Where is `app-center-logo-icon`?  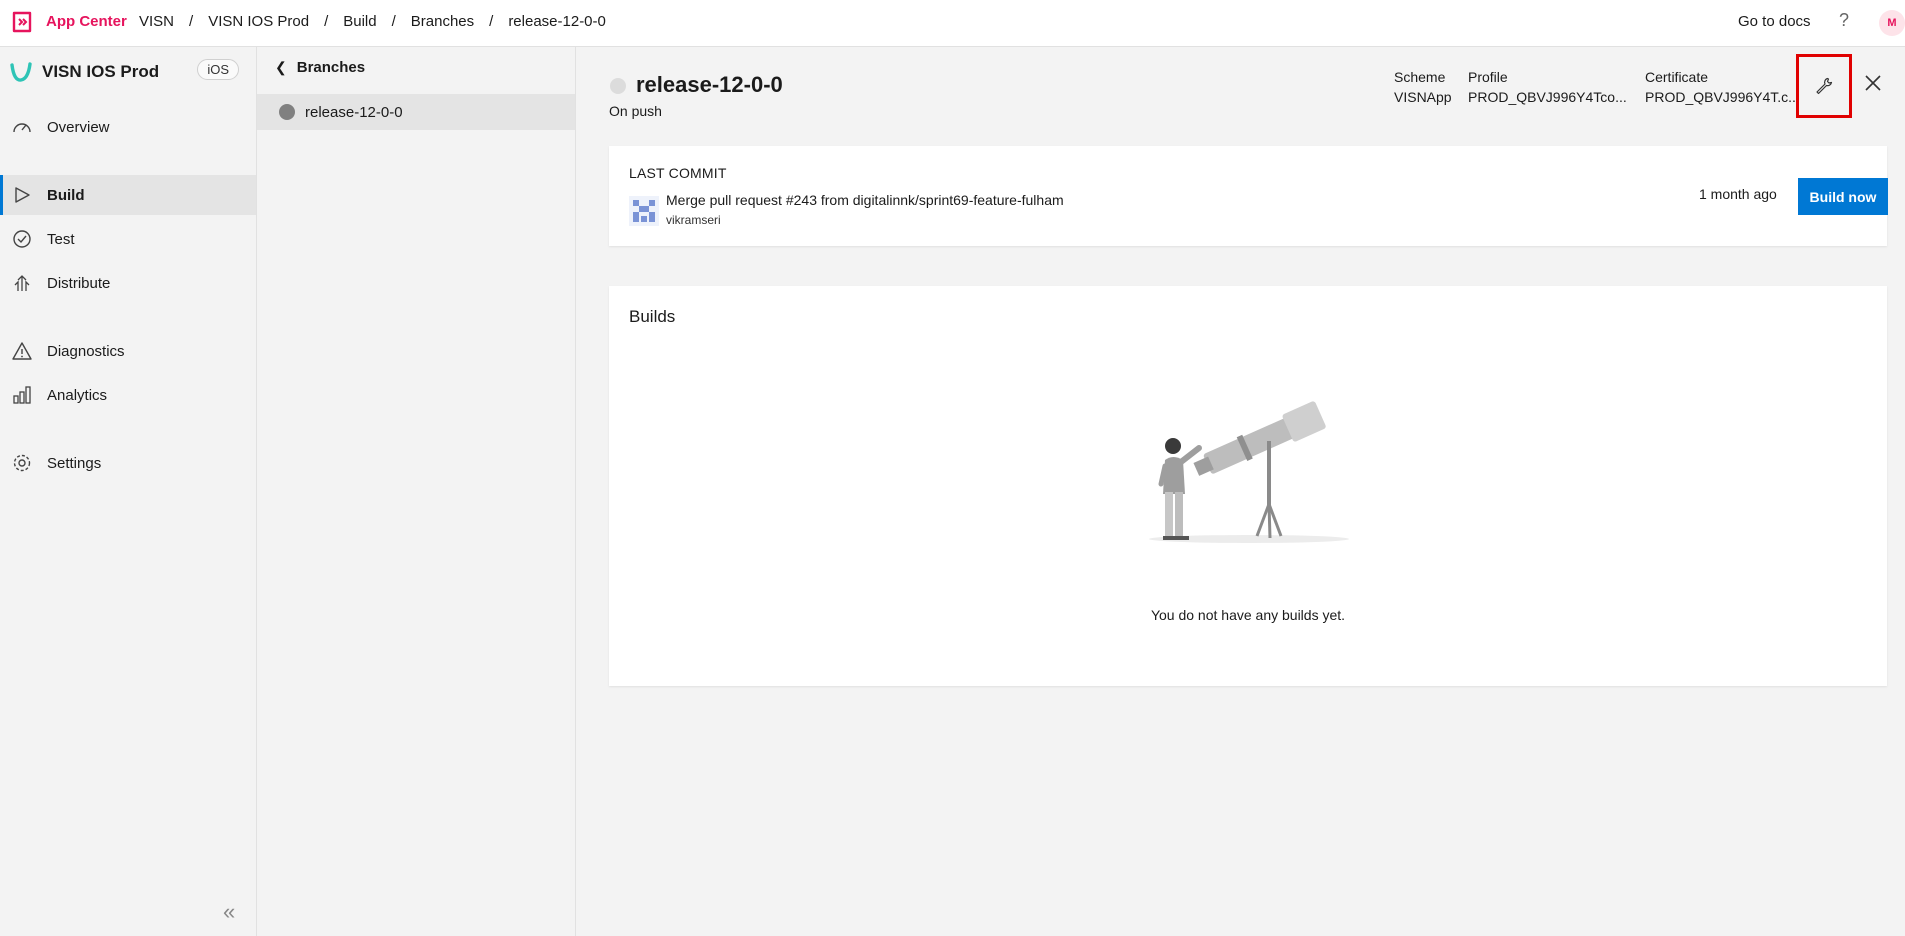 app-center-logo-icon is located at coordinates (22, 22).